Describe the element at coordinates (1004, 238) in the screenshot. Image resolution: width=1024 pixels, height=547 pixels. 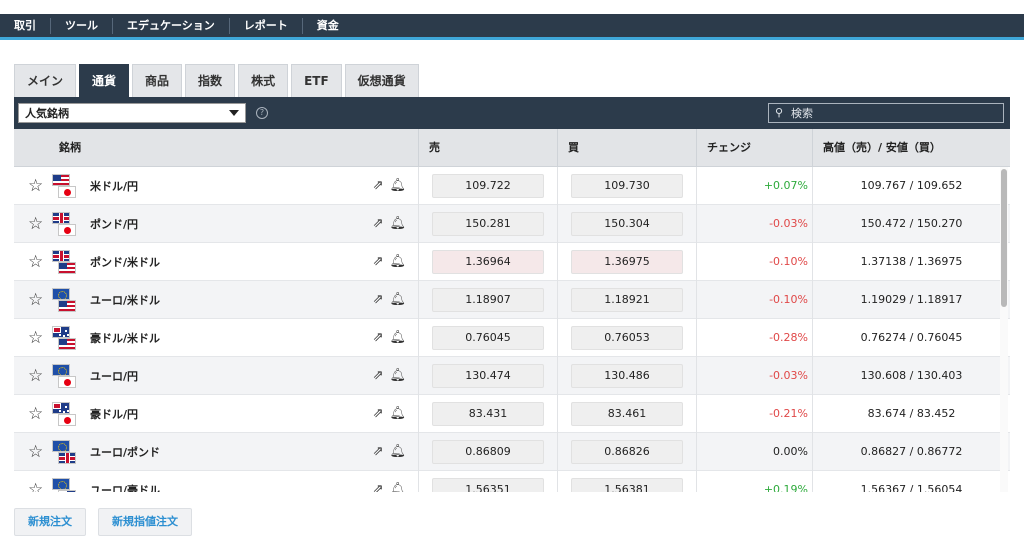
I see `scrollbar-thumb` at that location.